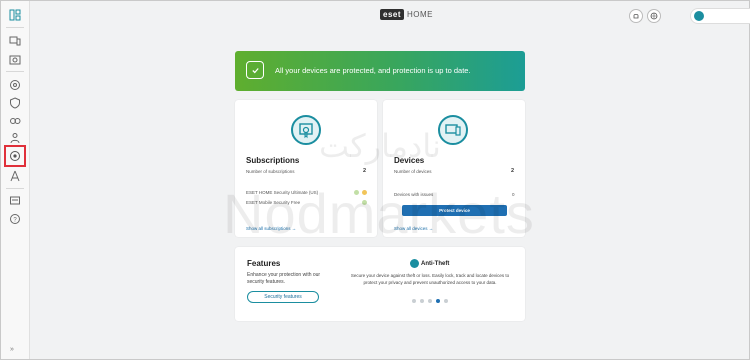 This screenshot has width=750, height=360. I want to click on security-features-button: Security features, so click(283, 297).